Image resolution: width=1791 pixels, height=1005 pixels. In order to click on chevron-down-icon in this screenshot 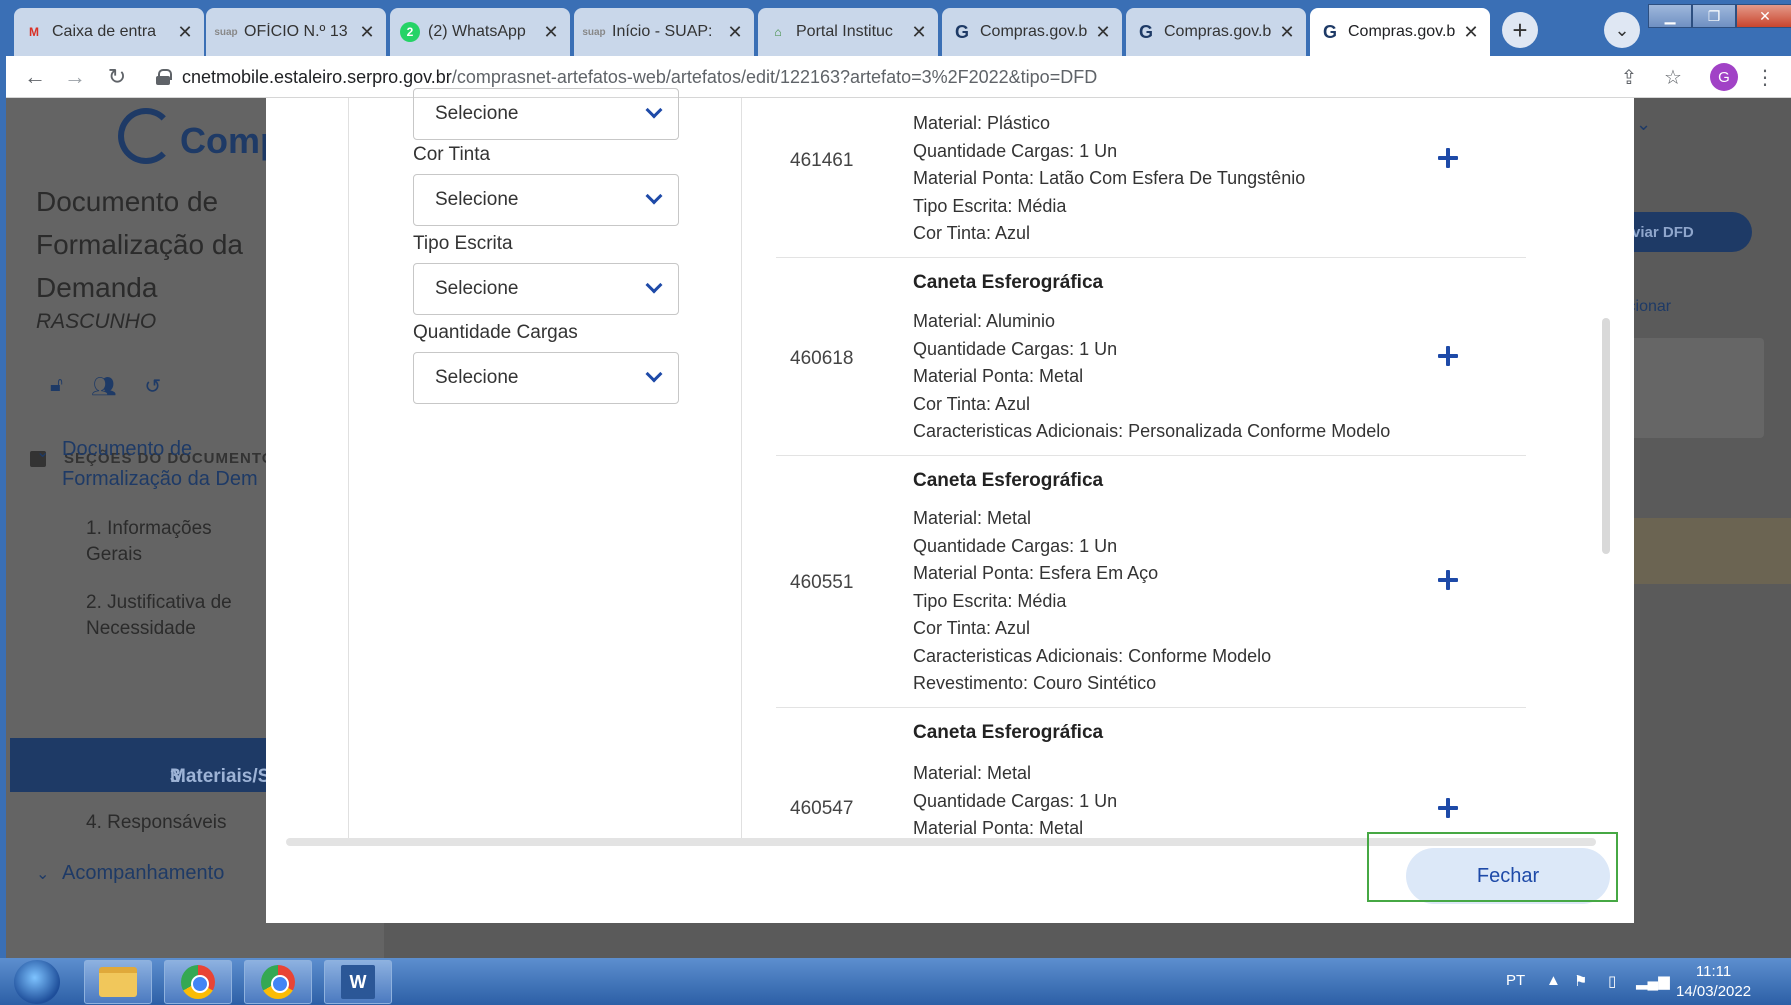, I will do `click(654, 377)`.